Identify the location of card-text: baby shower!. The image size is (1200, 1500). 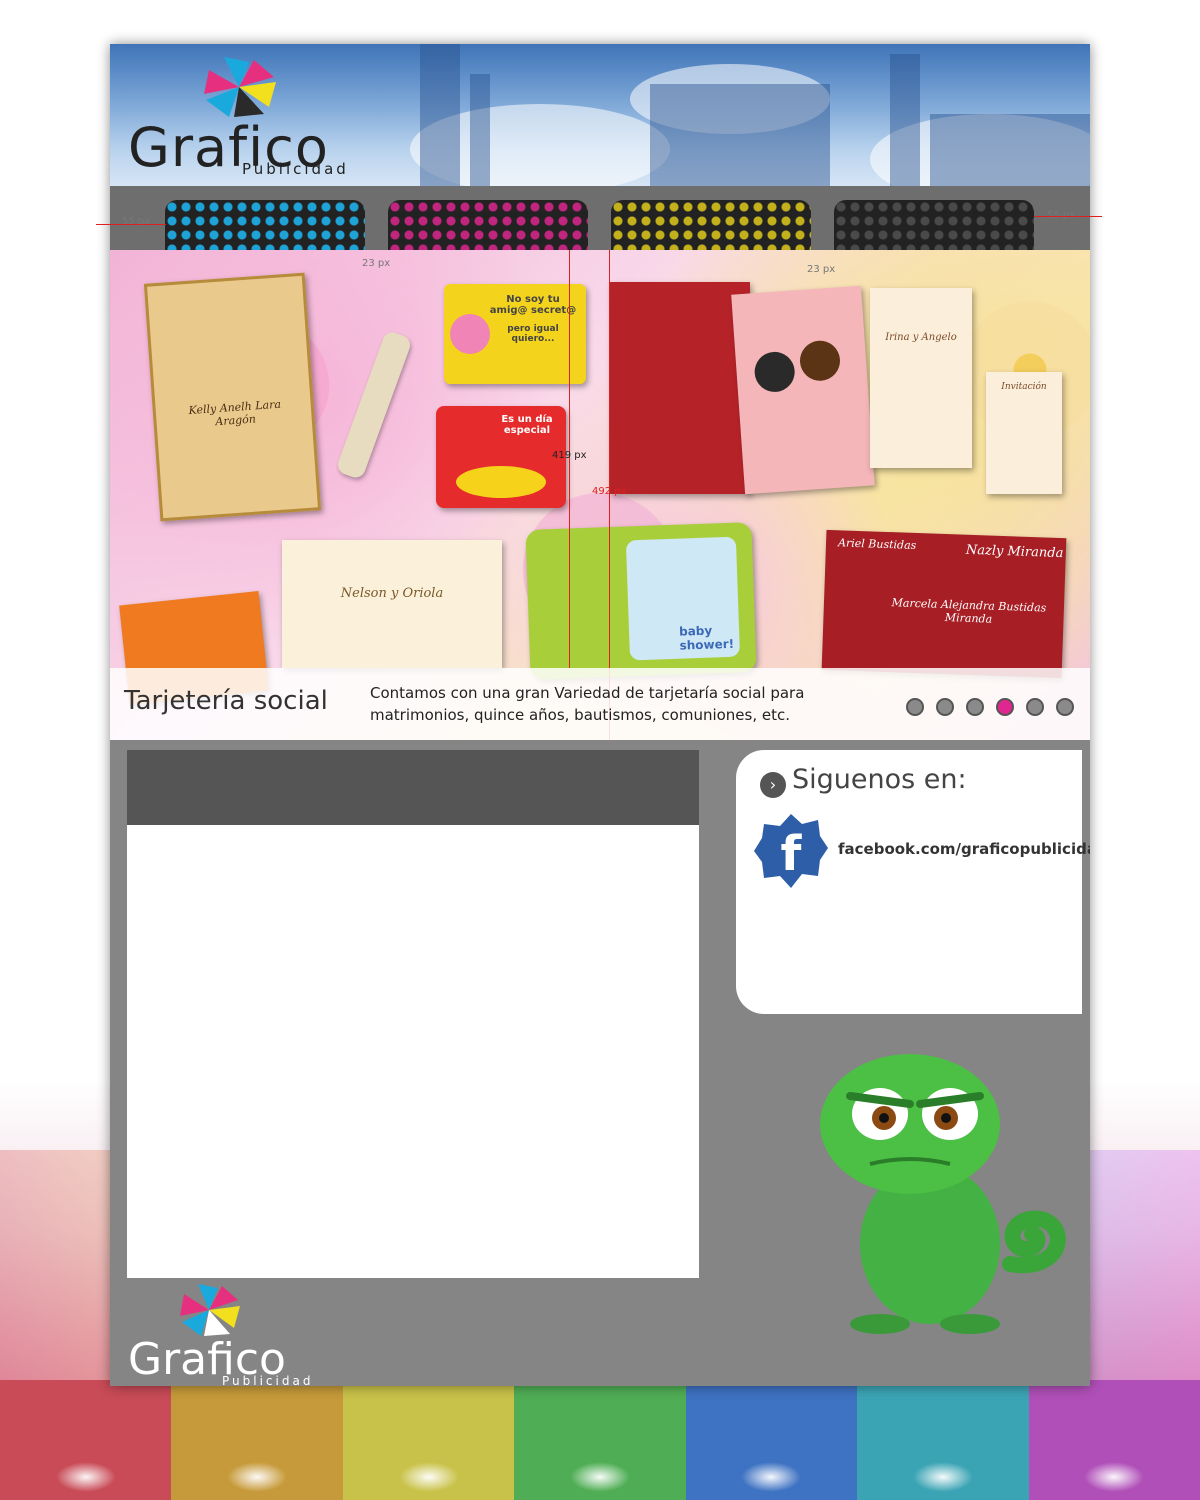
(706, 638).